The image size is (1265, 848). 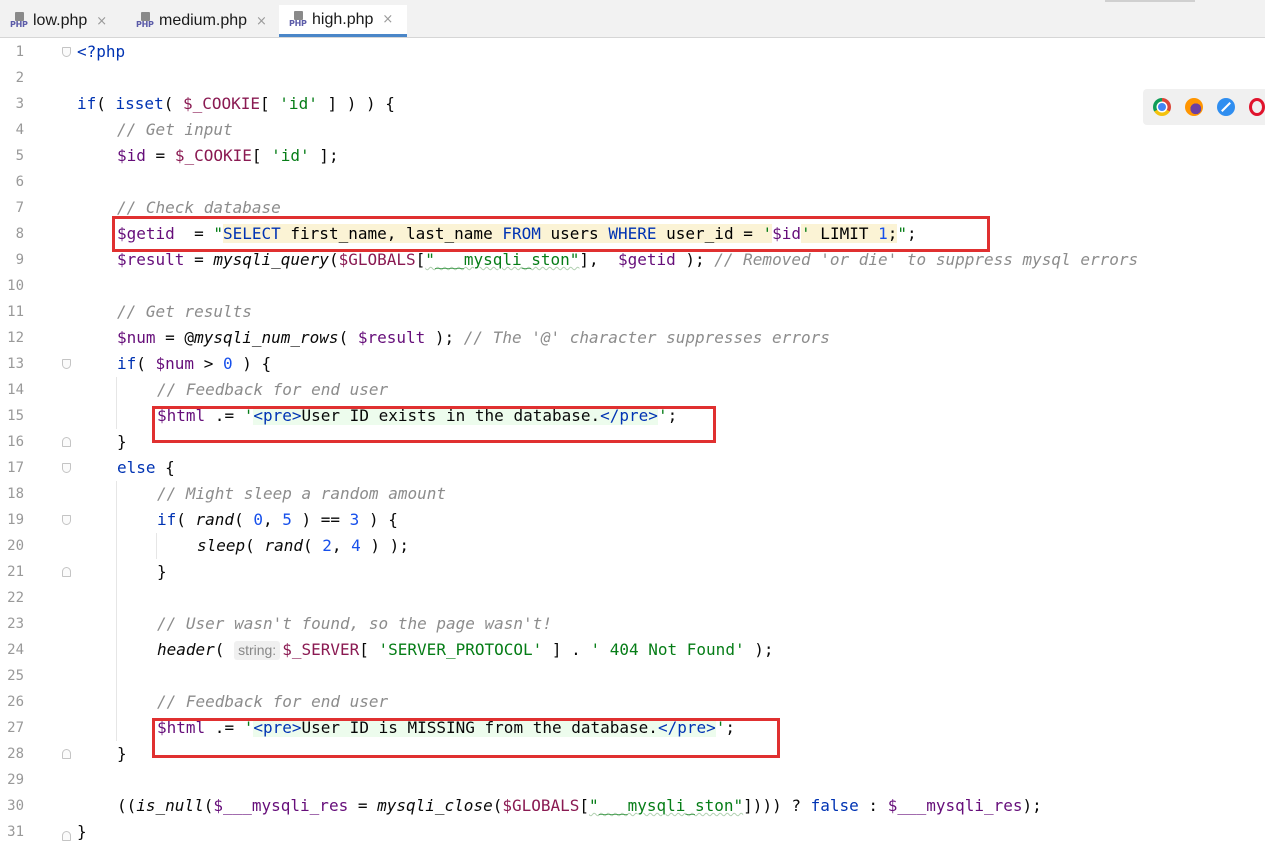 I want to click on tab-medium-php: PHP medium.php ×, so click(x=202, y=21).